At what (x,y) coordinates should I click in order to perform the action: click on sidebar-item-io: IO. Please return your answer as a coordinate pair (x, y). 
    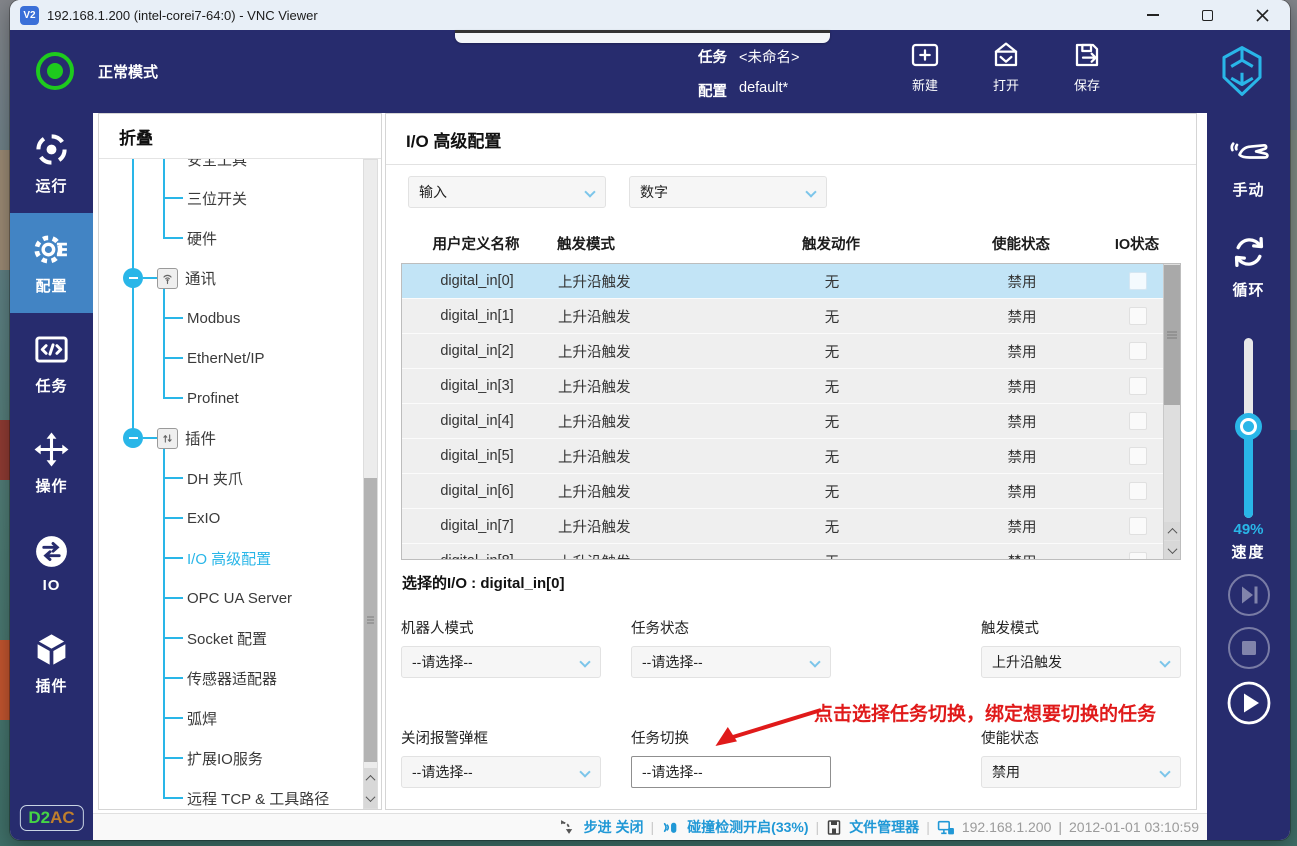
    Looking at the image, I should click on (51, 563).